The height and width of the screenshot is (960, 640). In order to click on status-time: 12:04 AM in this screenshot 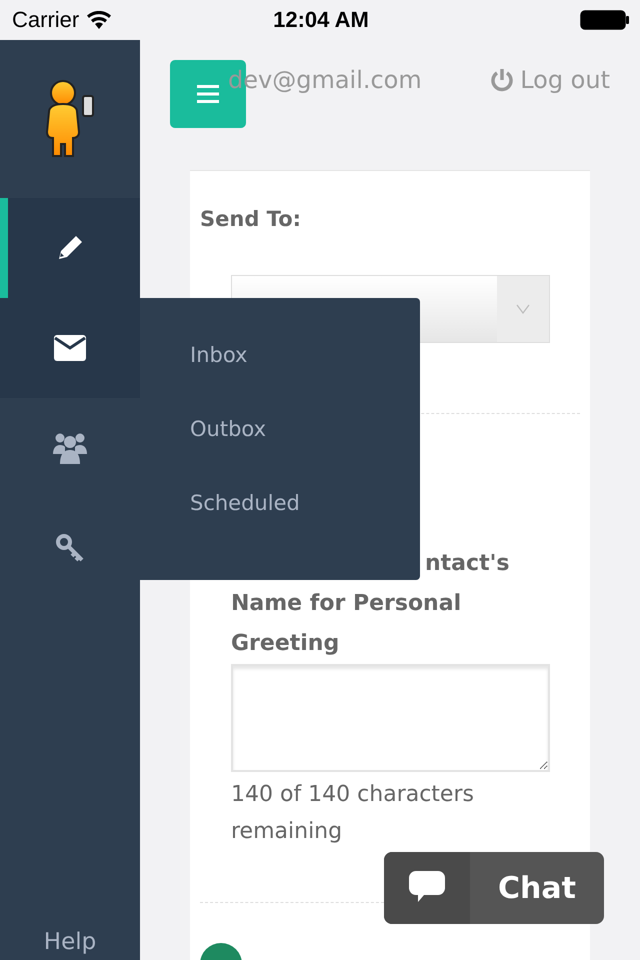, I will do `click(321, 20)`.